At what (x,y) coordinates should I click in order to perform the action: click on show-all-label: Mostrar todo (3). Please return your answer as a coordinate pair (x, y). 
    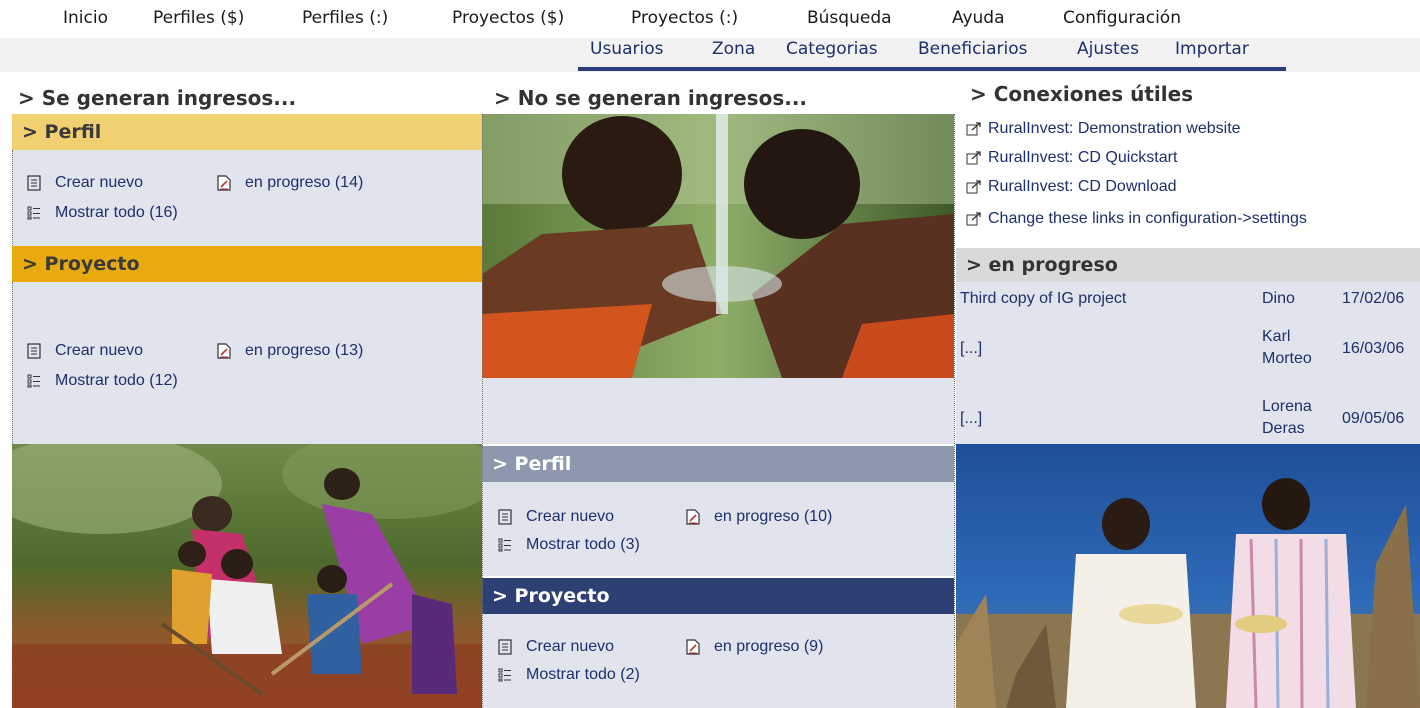
    Looking at the image, I should click on (583, 544).